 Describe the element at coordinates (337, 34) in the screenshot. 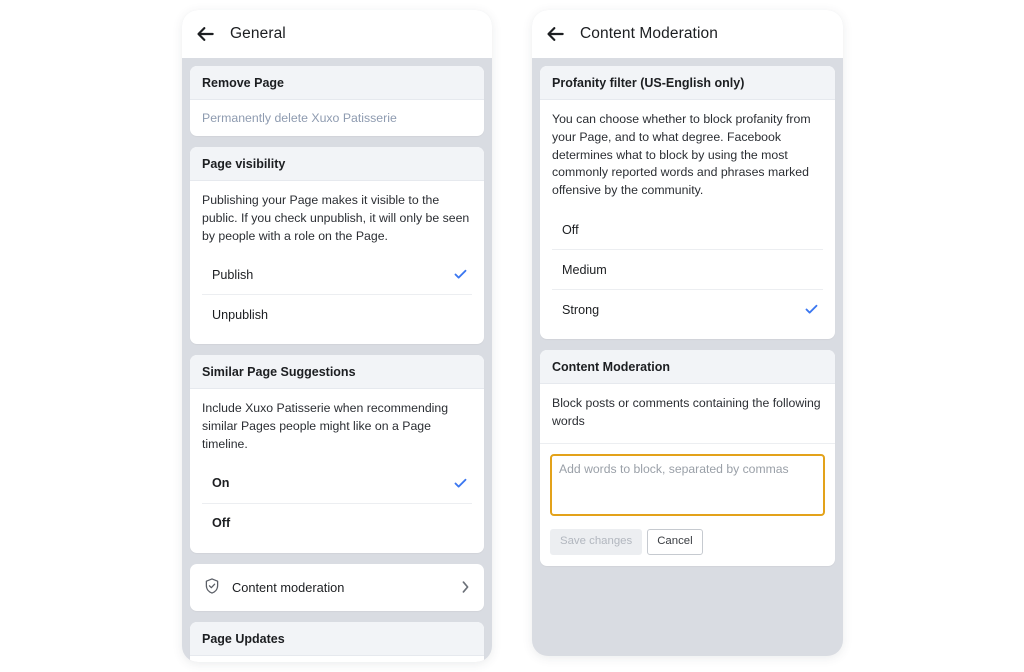

I see `left-topbar: General` at that location.